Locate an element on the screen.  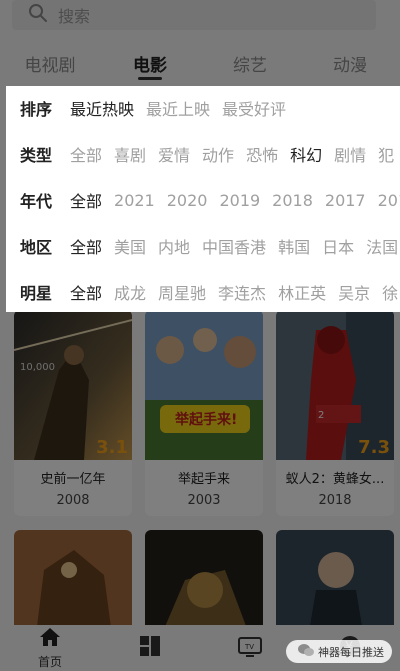
filter-option: 喜剧 is located at coordinates (130, 154).